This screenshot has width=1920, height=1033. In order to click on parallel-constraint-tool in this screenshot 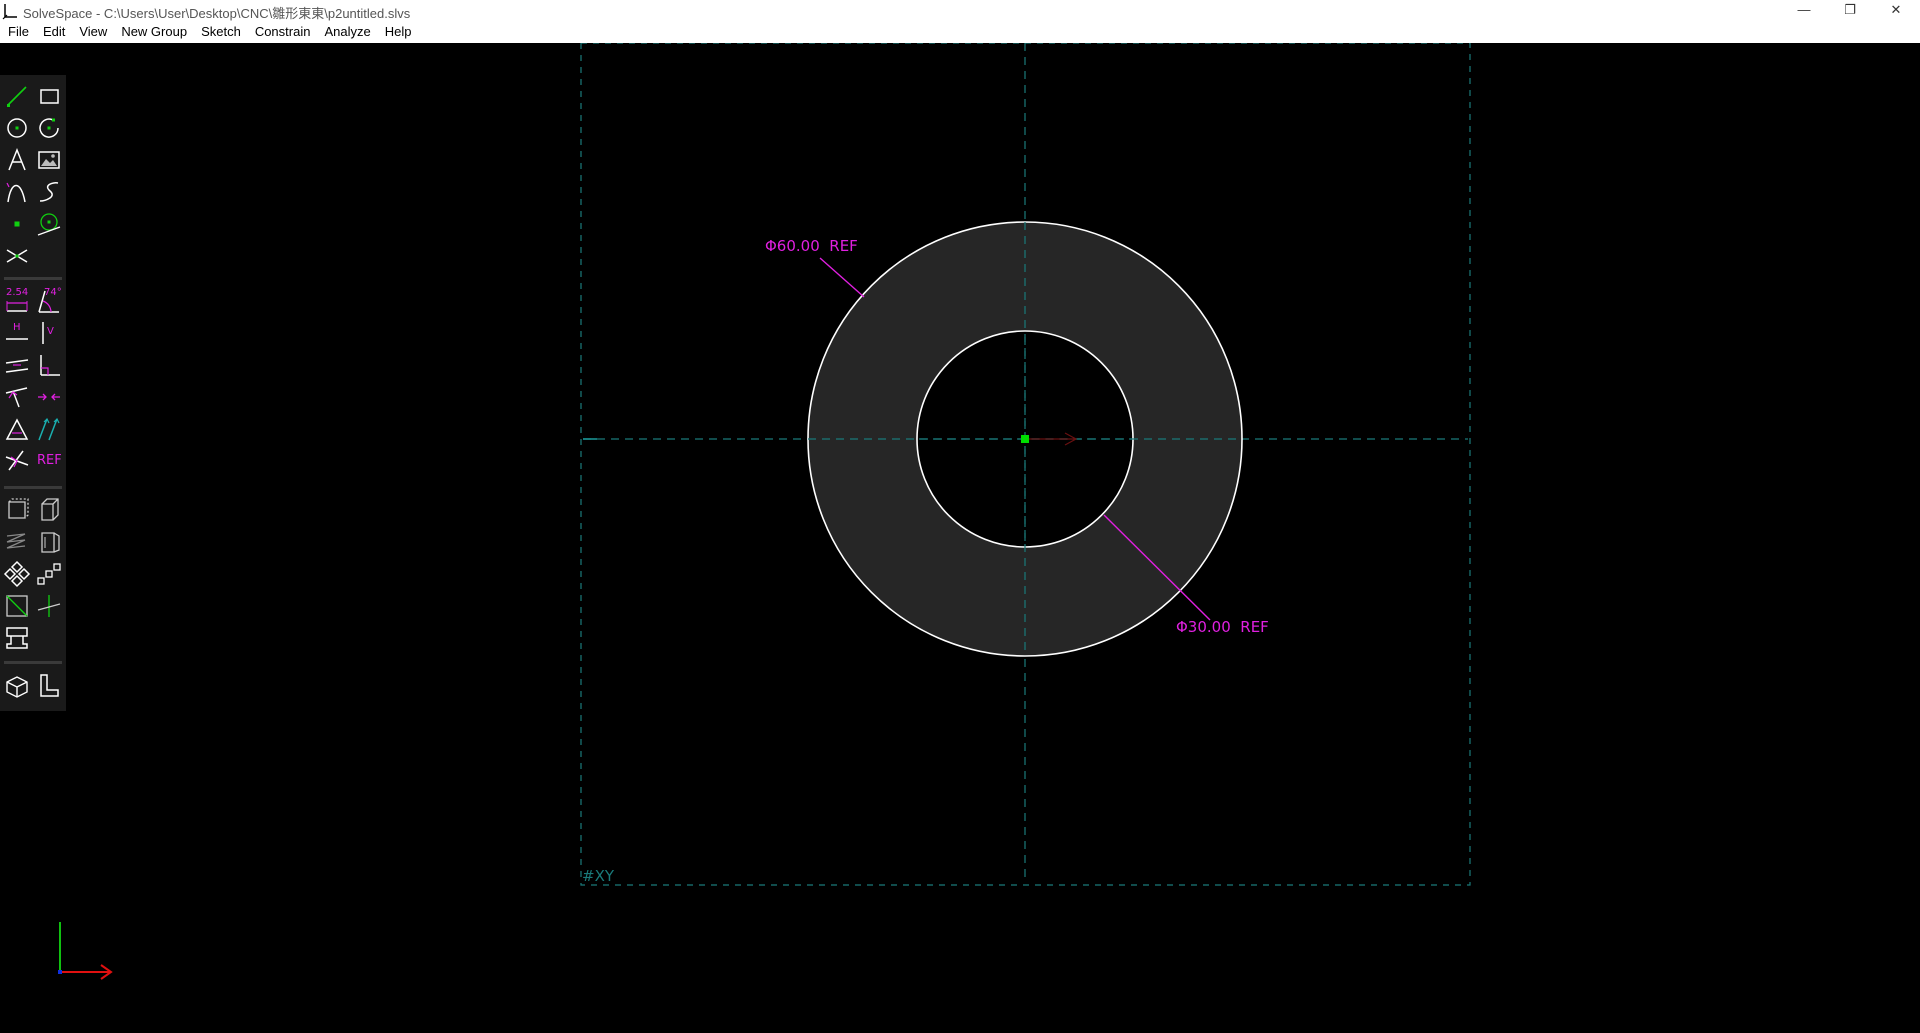, I will do `click(17, 365)`.